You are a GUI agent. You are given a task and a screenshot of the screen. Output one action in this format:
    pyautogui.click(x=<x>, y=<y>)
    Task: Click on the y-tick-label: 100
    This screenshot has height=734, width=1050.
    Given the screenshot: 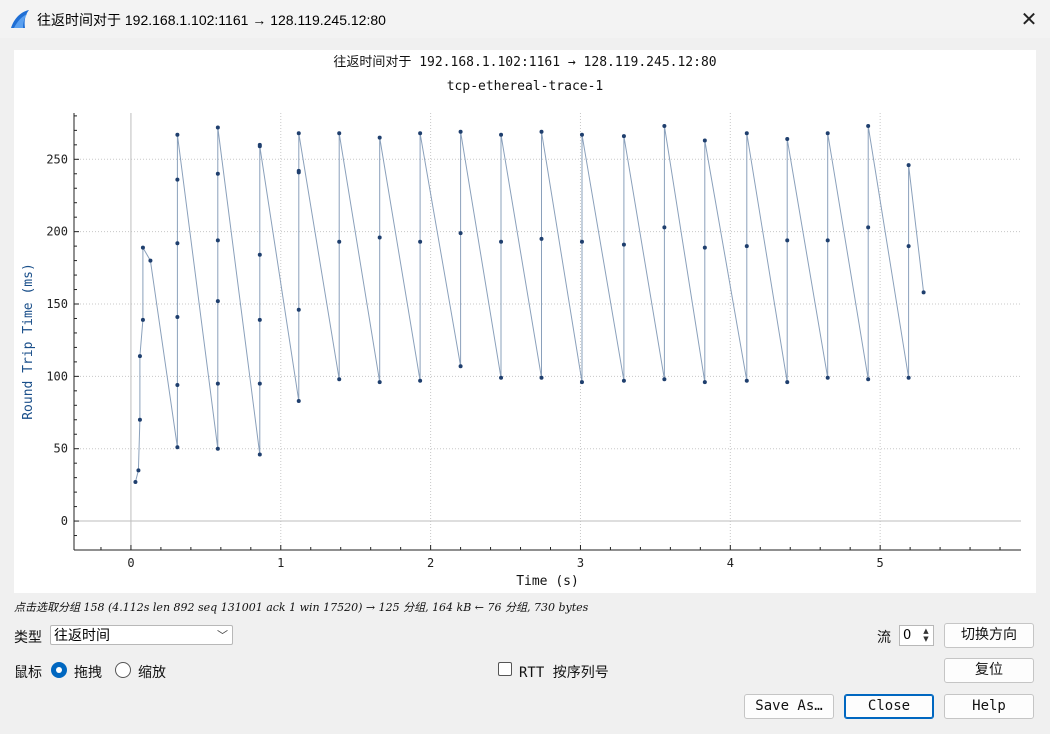 What is the action you would take?
    pyautogui.click(x=57, y=376)
    